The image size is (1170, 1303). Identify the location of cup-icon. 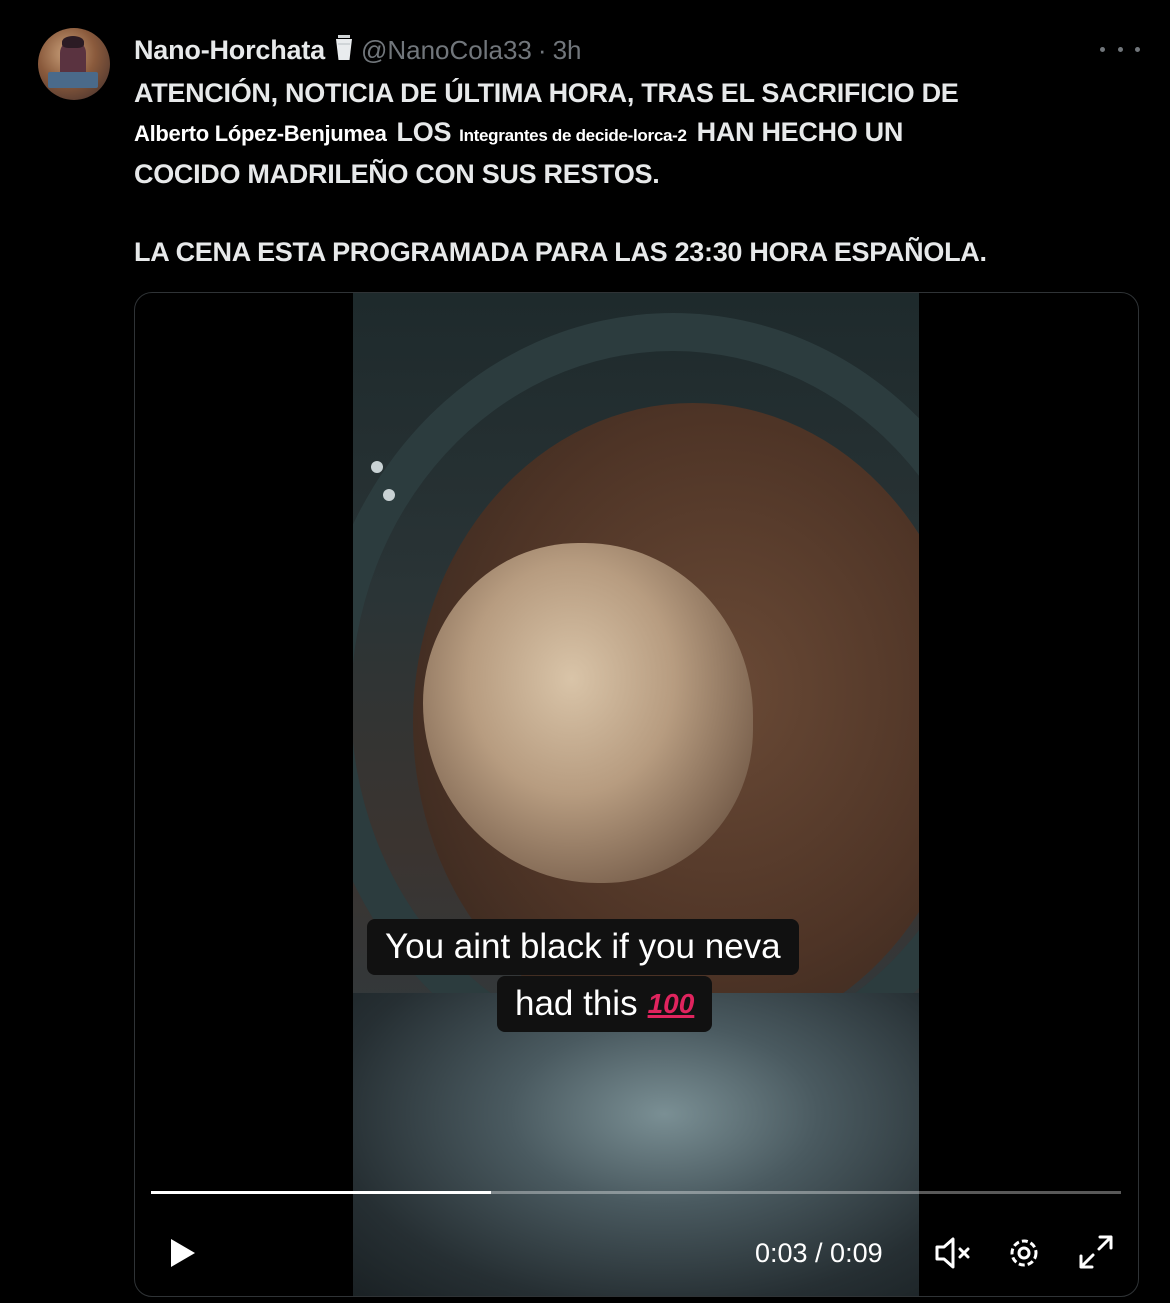
(344, 50).